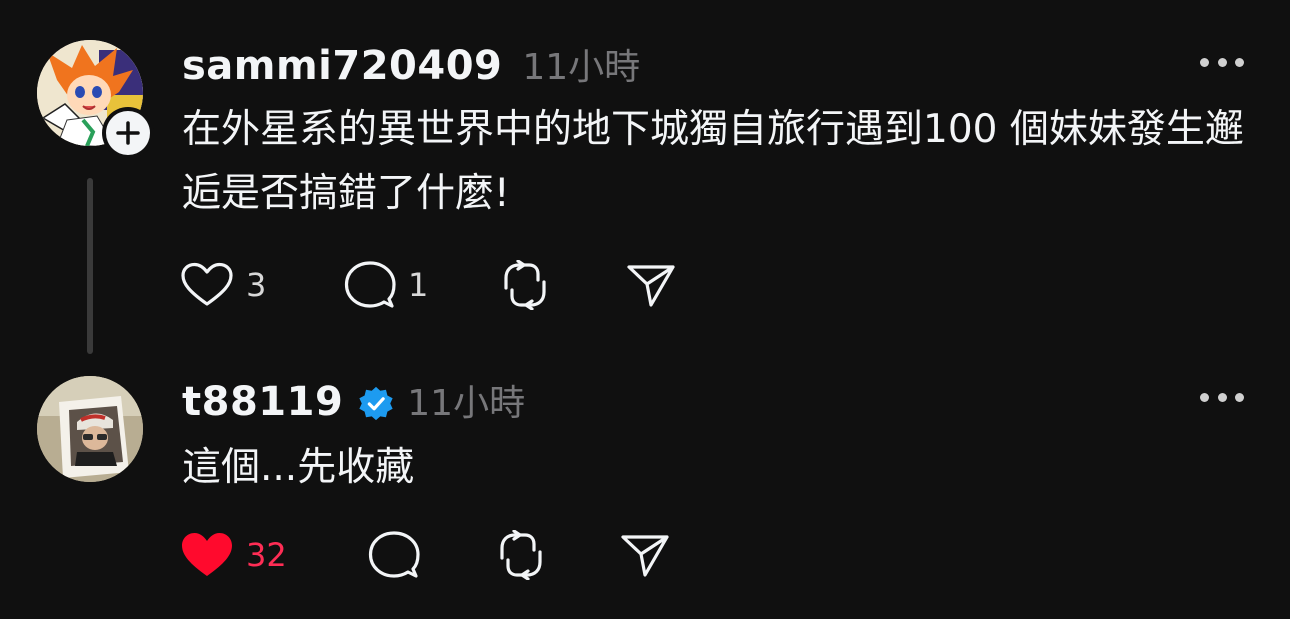  Describe the element at coordinates (256, 285) in the screenshot. I see `like-count: 3` at that location.